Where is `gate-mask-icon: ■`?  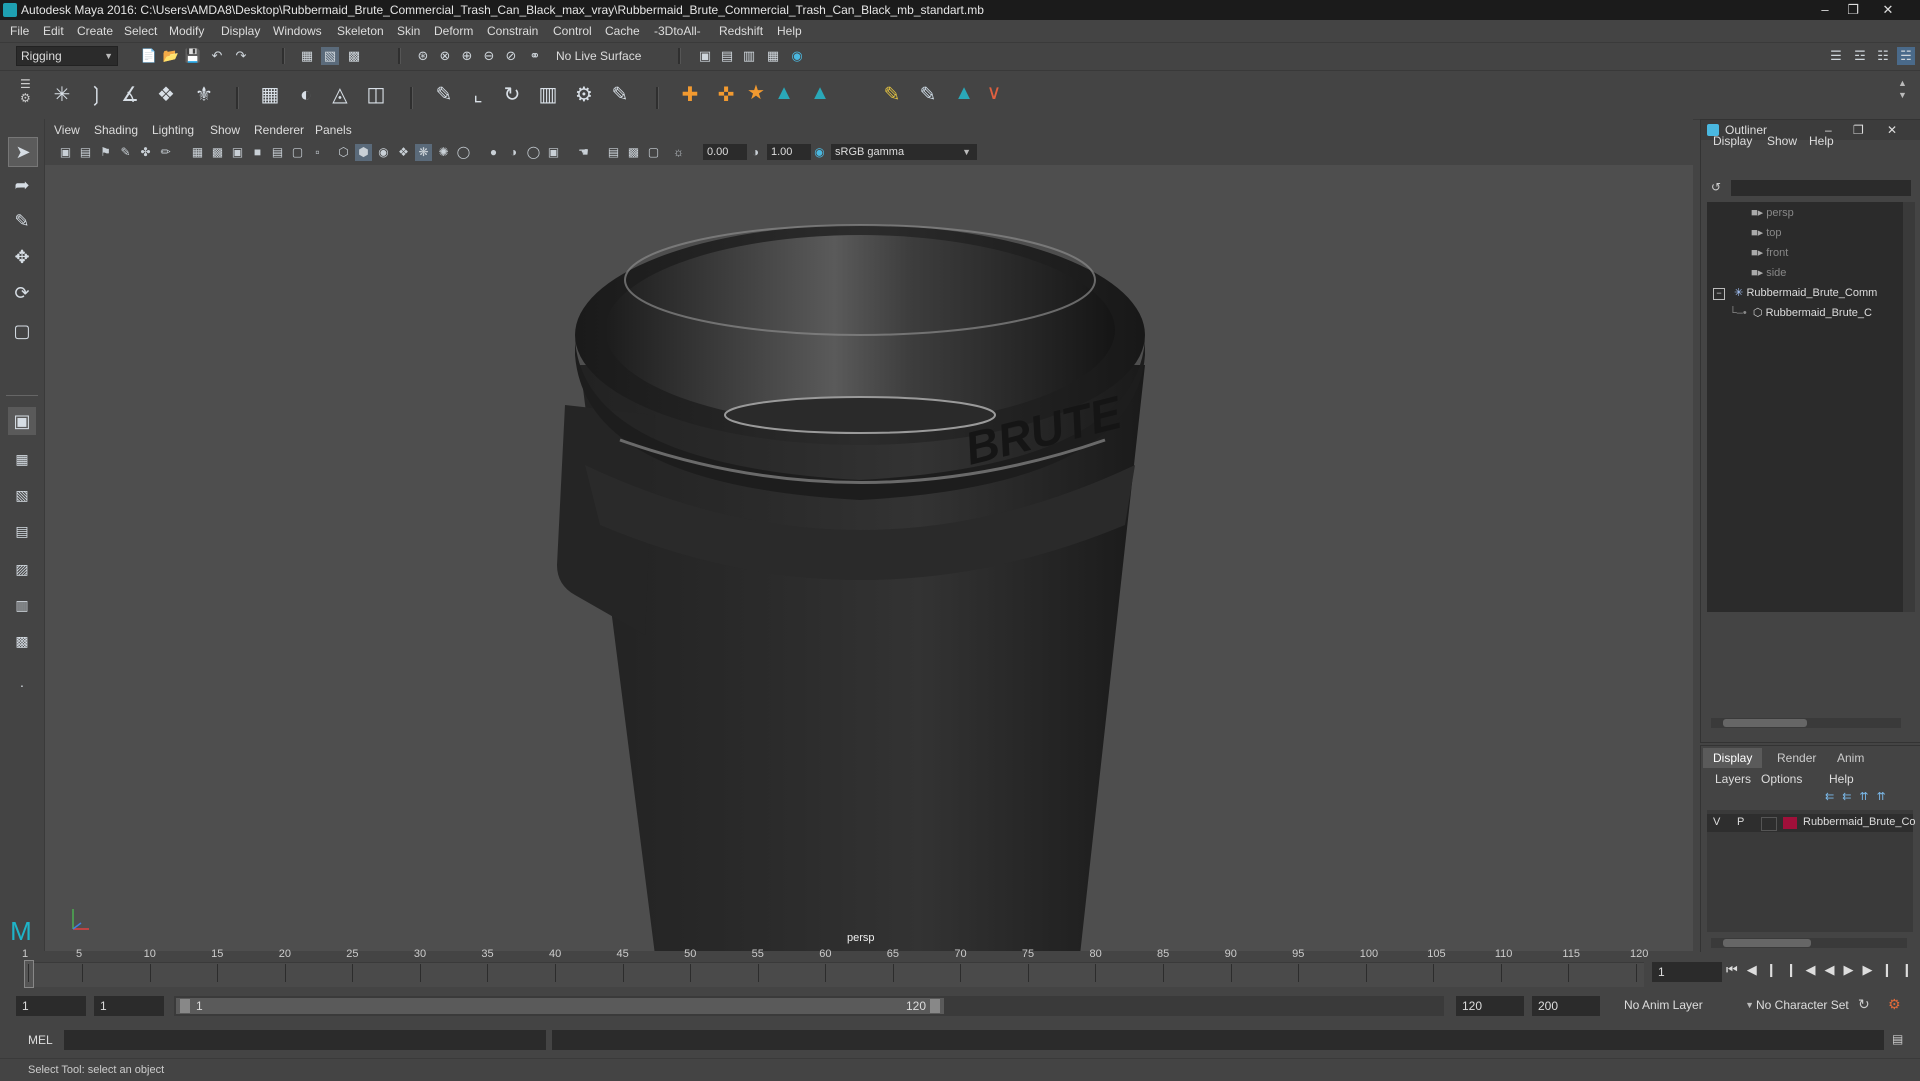 gate-mask-icon: ■ is located at coordinates (257, 152).